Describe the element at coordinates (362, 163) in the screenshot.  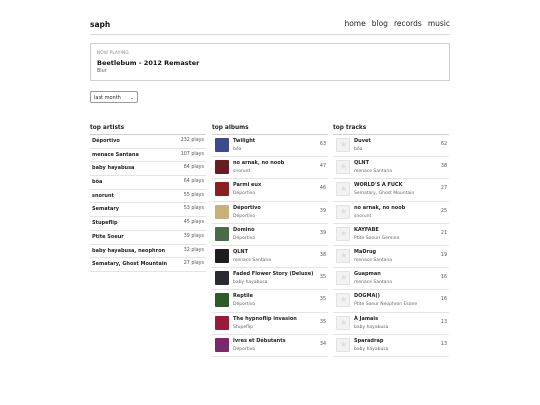
I see `track-title: QLNT` at that location.